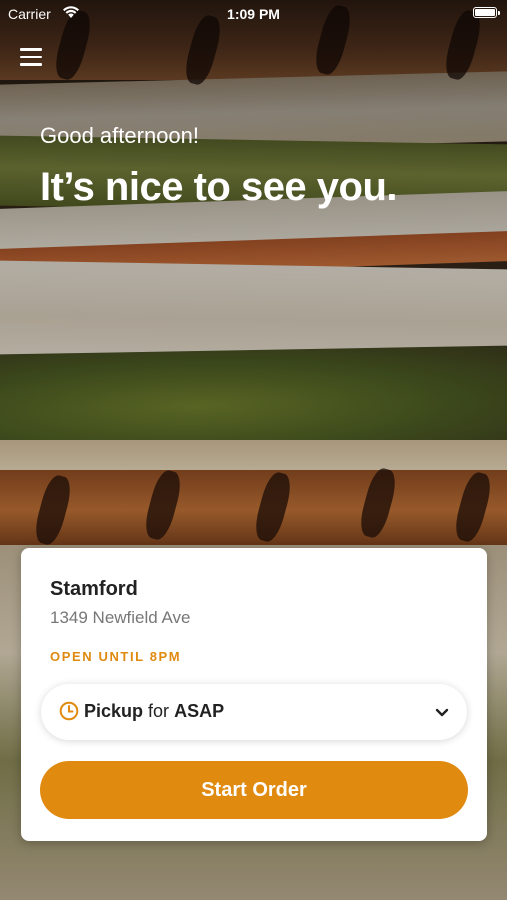 This screenshot has width=507, height=900. What do you see at coordinates (120, 135) in the screenshot?
I see `greeting-text: Good afternoon!` at bounding box center [120, 135].